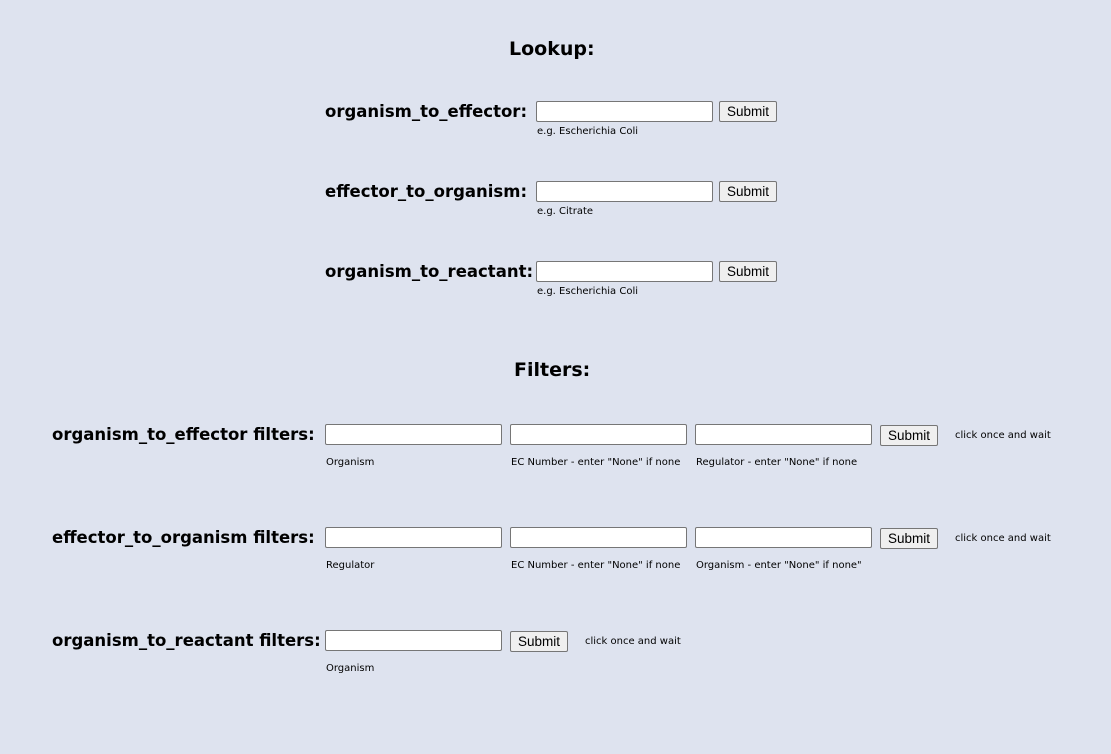 The image size is (1111, 754). Describe the element at coordinates (624, 271) in the screenshot. I see `organism-to-reactant-input` at that location.